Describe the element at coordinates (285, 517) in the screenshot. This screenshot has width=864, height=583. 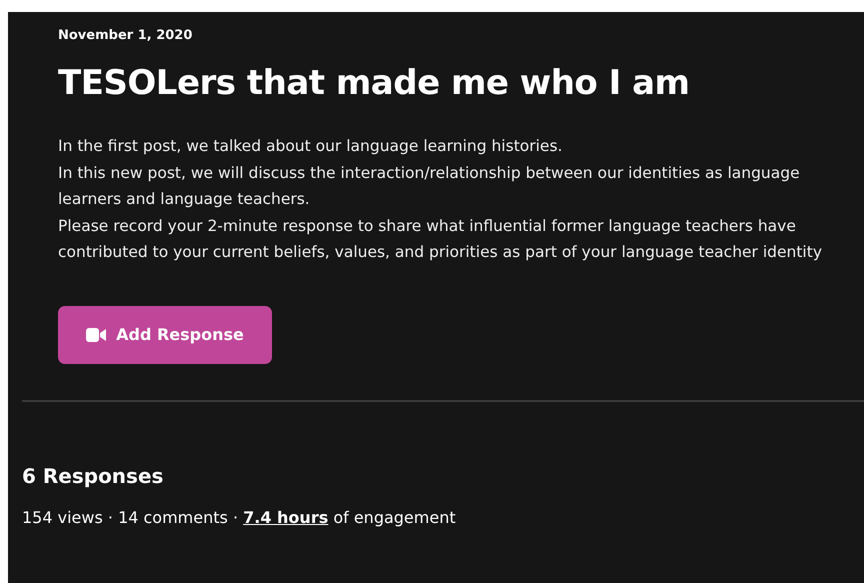
I see `hours-link: 7.4 hours` at that location.